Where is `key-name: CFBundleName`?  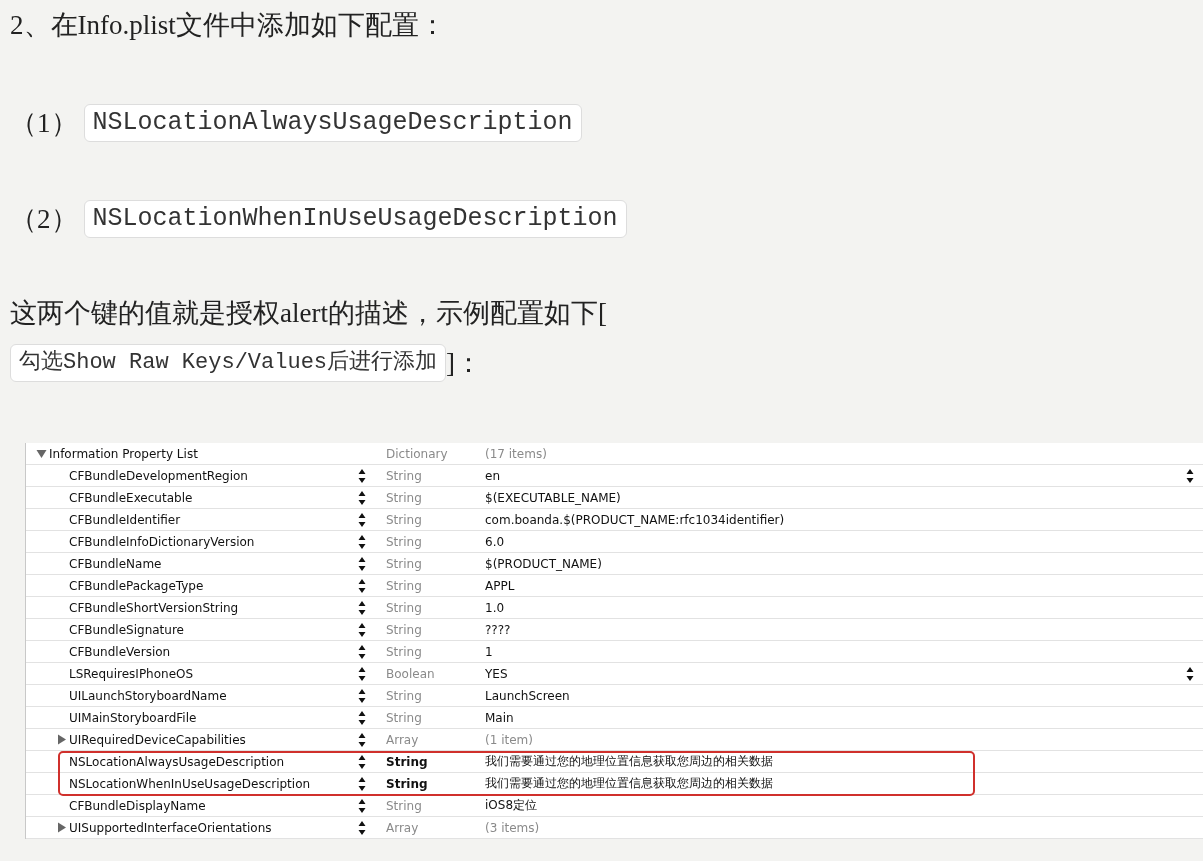 key-name: CFBundleName is located at coordinates (115, 563).